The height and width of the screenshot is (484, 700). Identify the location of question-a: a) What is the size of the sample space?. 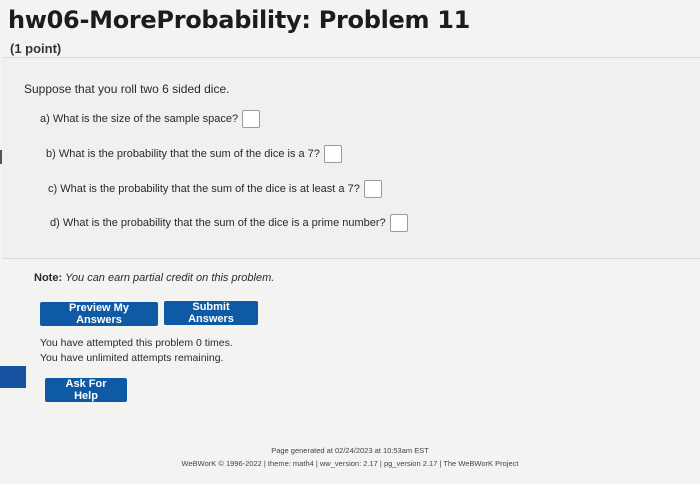
(150, 119).